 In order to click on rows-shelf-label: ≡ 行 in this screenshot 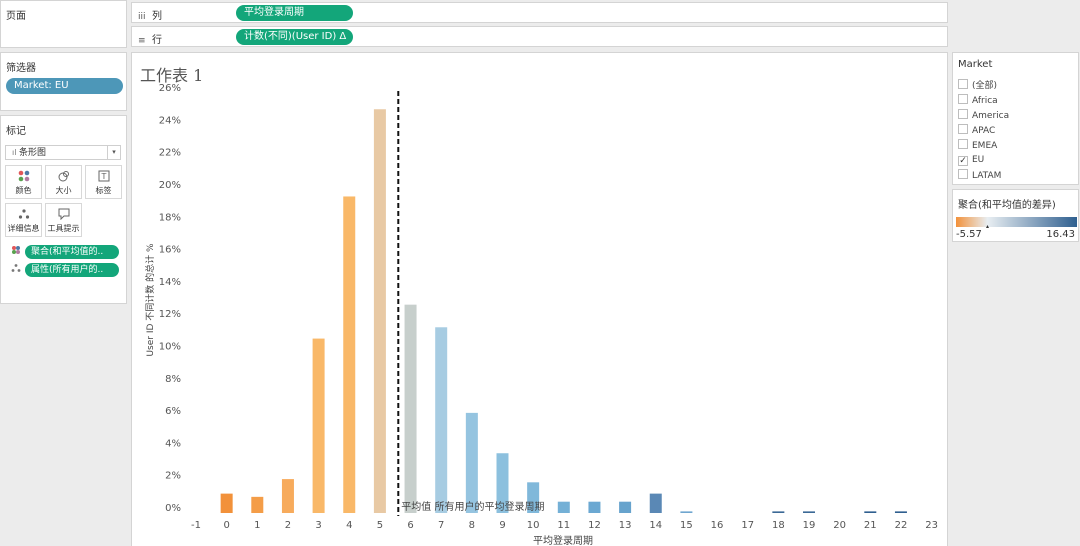, I will do `click(150, 38)`.